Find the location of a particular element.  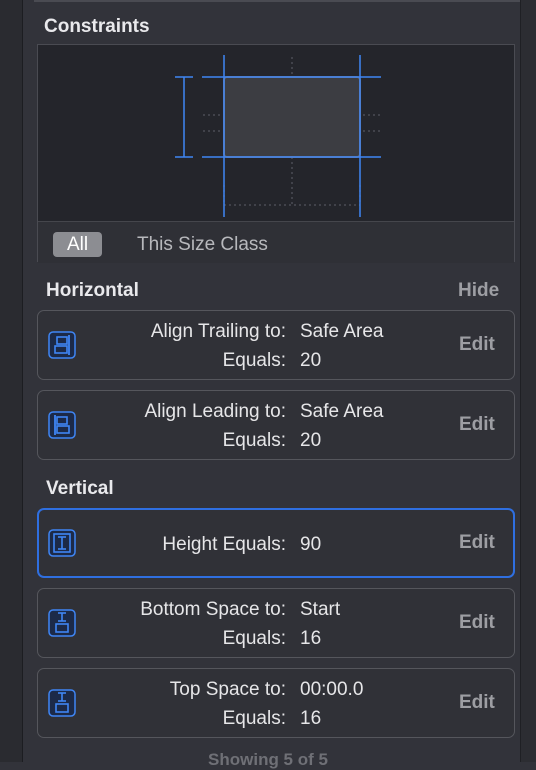

constraint-diagram is located at coordinates (279, 136).